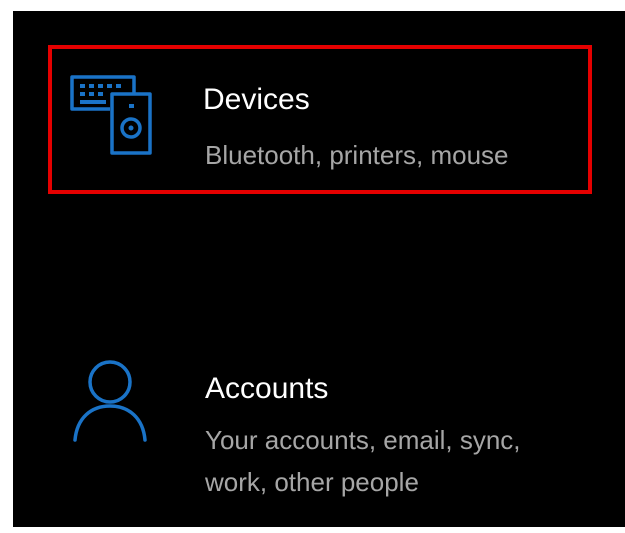 This screenshot has height=533, width=625. Describe the element at coordinates (110, 401) in the screenshot. I see `person-icon` at that location.